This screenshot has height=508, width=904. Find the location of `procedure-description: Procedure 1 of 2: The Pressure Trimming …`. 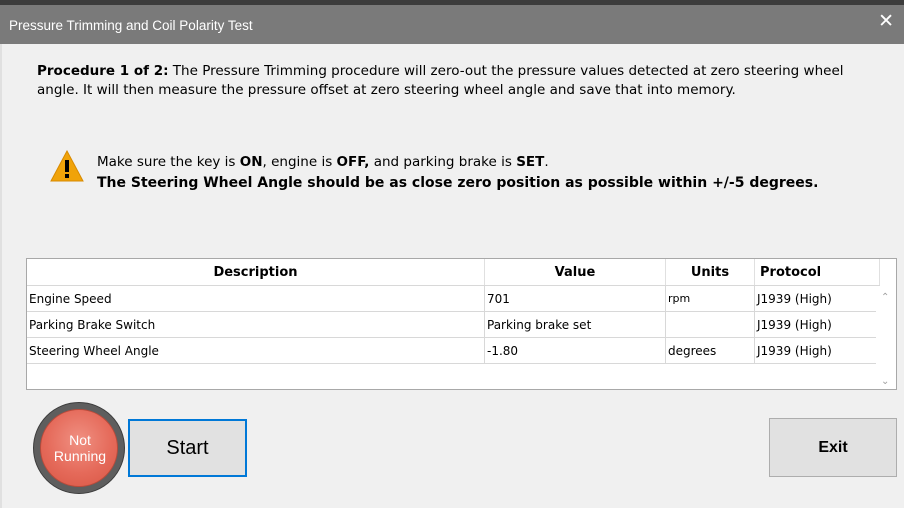

procedure-description: Procedure 1 of 2: The Pressure Trimming … is located at coordinates (452, 81).